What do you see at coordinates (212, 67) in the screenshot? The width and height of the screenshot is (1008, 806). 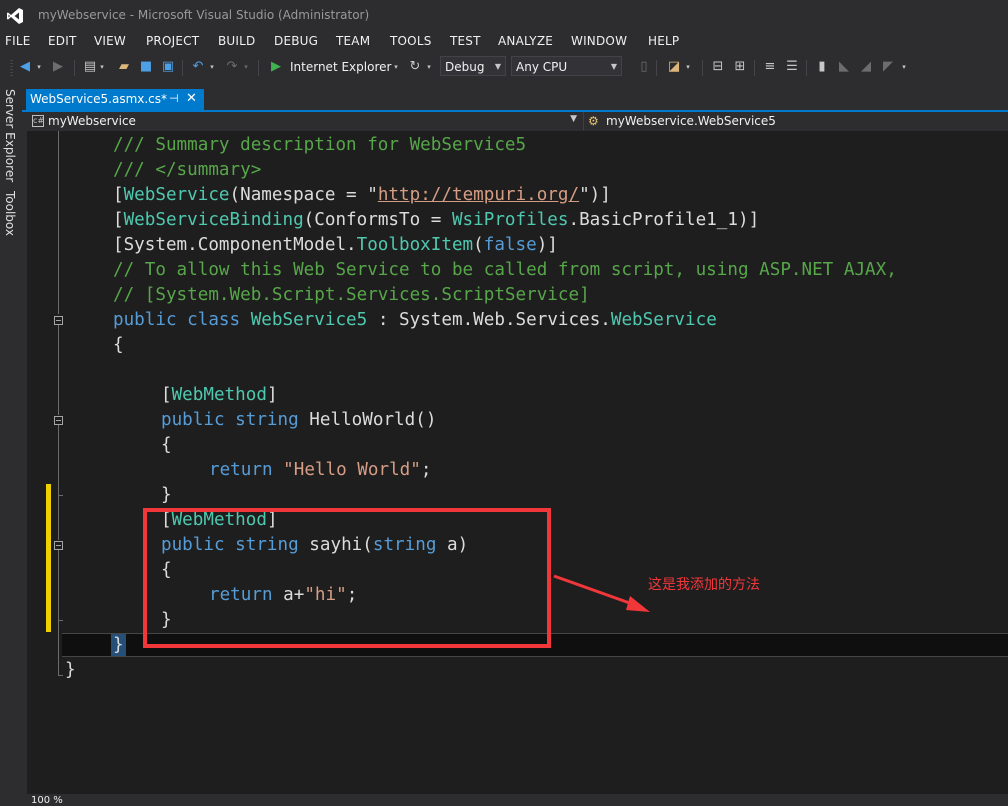 I see `undo-dropdown-icon: ▾` at bounding box center [212, 67].